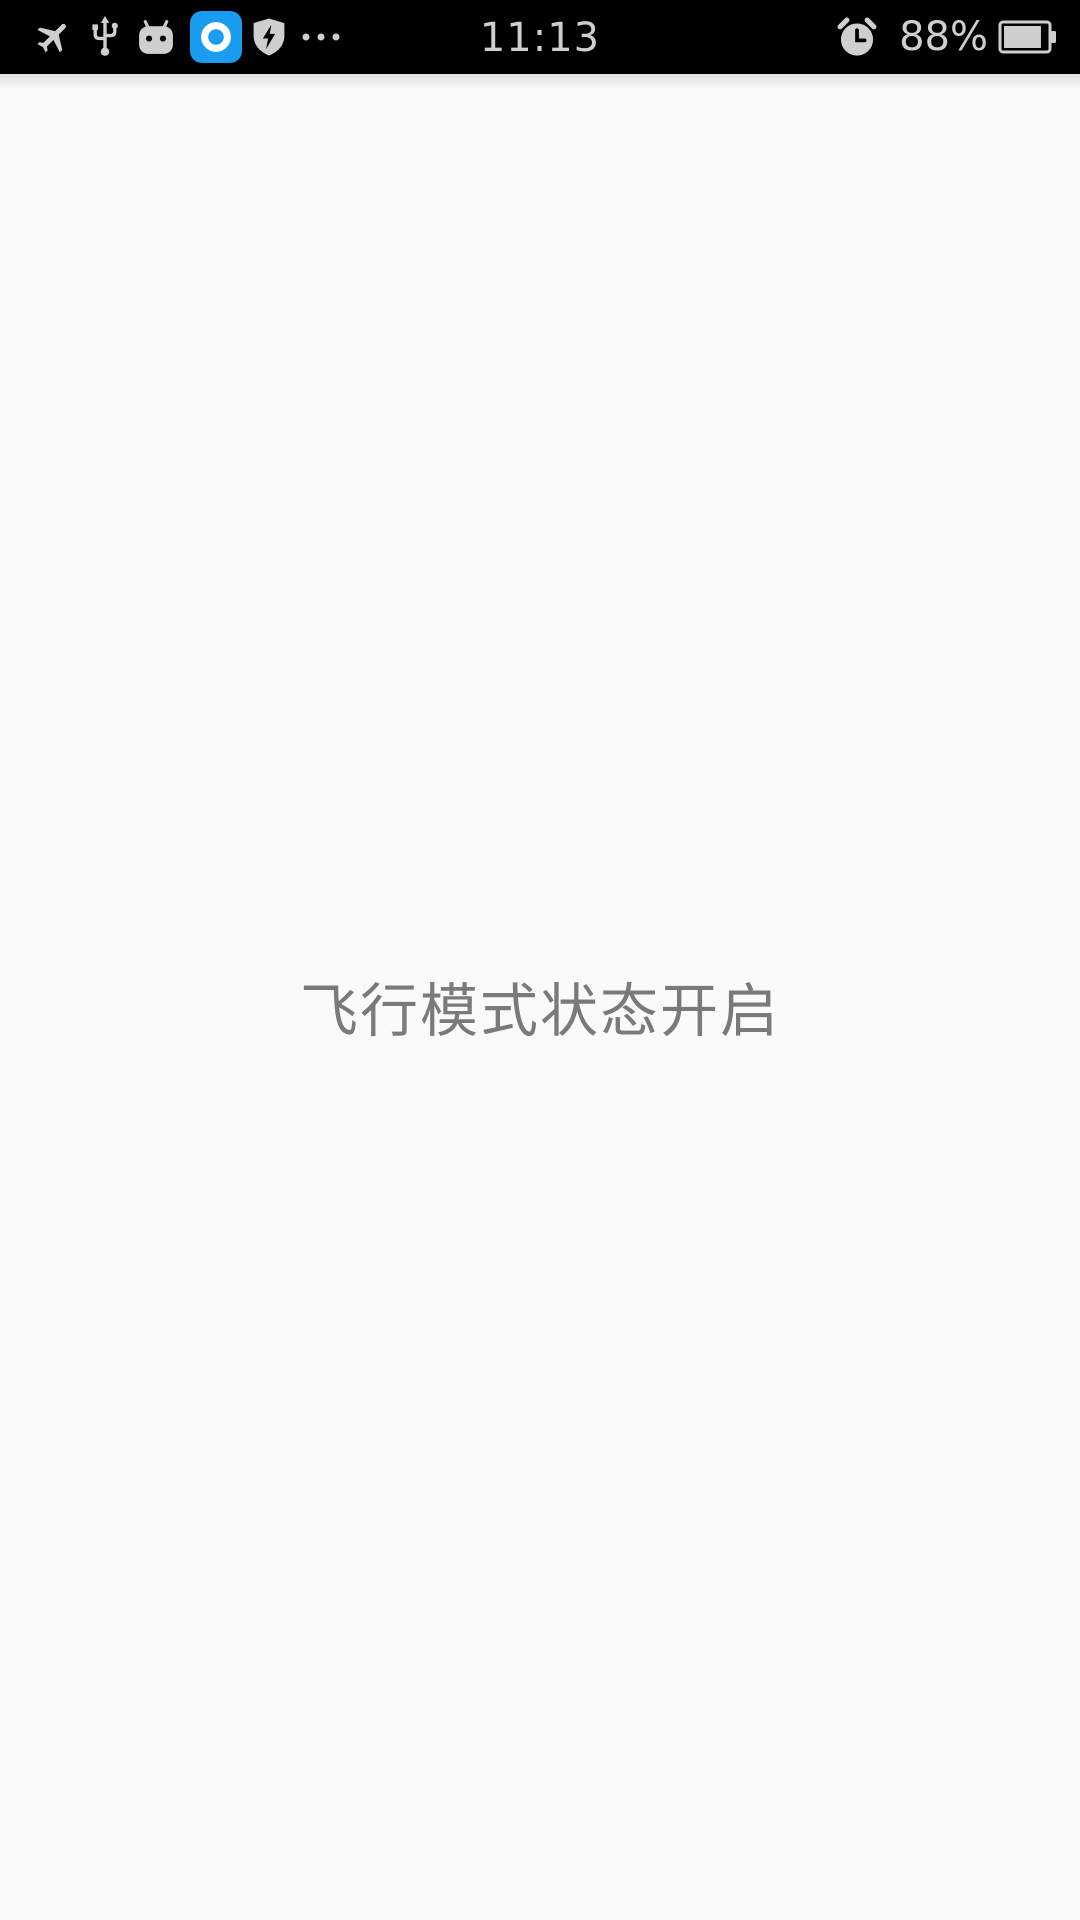 Image resolution: width=1080 pixels, height=1920 pixels. Describe the element at coordinates (857, 37) in the screenshot. I see `alarm-icon` at that location.